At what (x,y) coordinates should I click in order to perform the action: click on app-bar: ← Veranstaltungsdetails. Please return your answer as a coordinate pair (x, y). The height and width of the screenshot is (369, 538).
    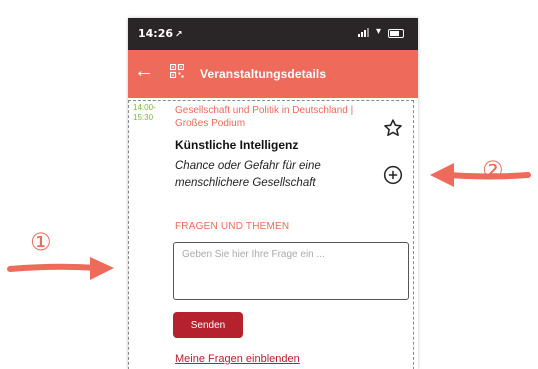
    Looking at the image, I should click on (273, 74).